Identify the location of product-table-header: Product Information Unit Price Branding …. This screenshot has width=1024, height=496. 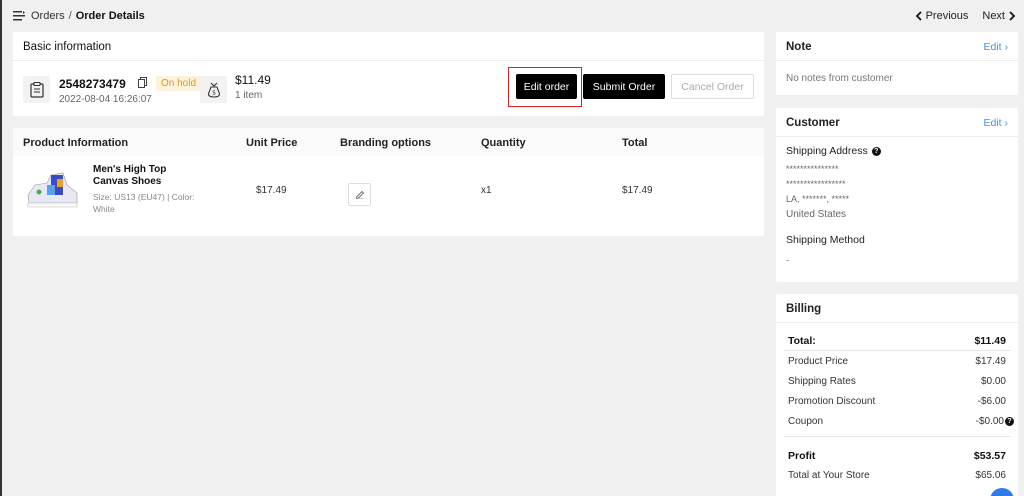
(388, 142).